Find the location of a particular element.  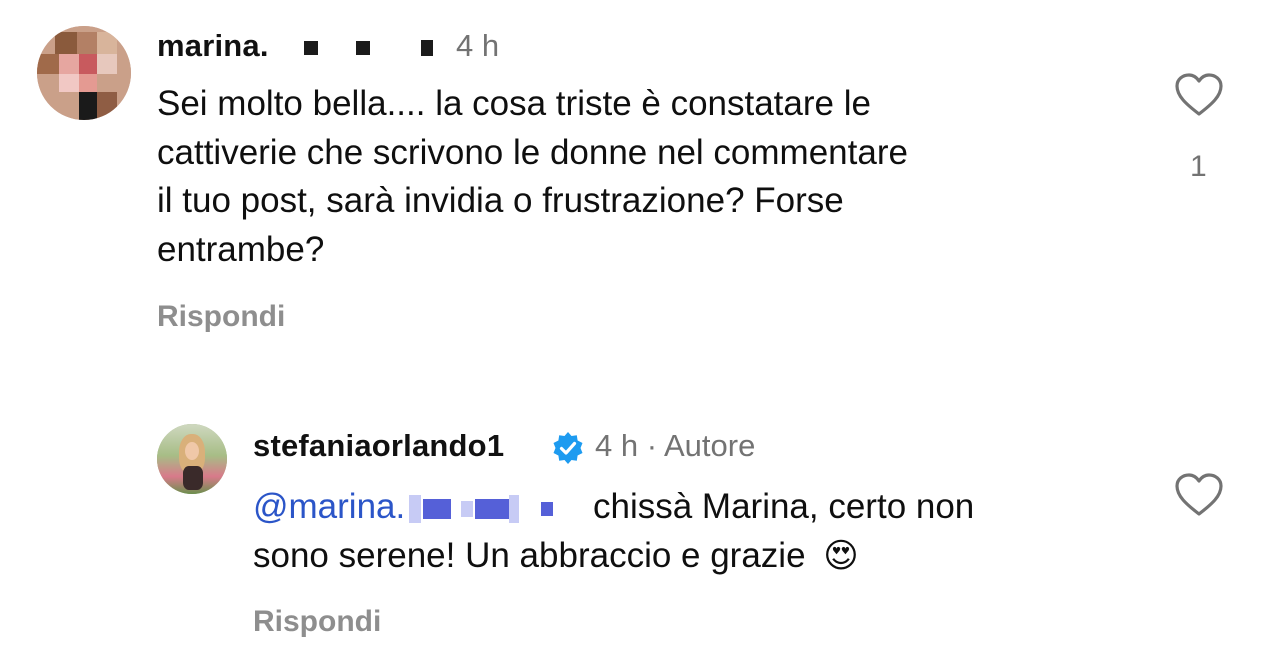

comment-timestamp: 4 h is located at coordinates (478, 45).